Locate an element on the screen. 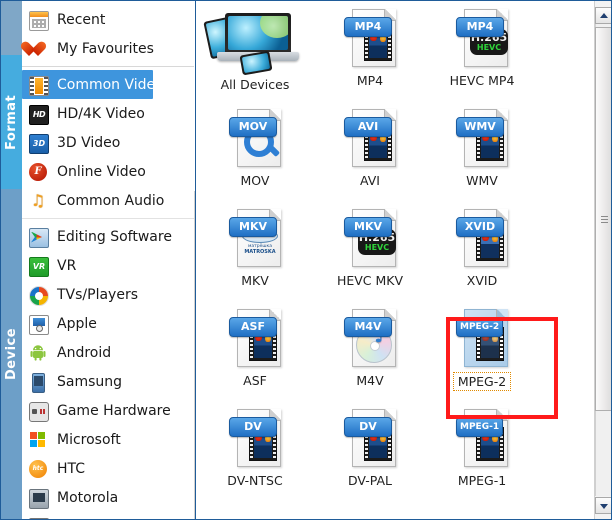  sidebar-item-label: Common Video is located at coordinates (110, 84).